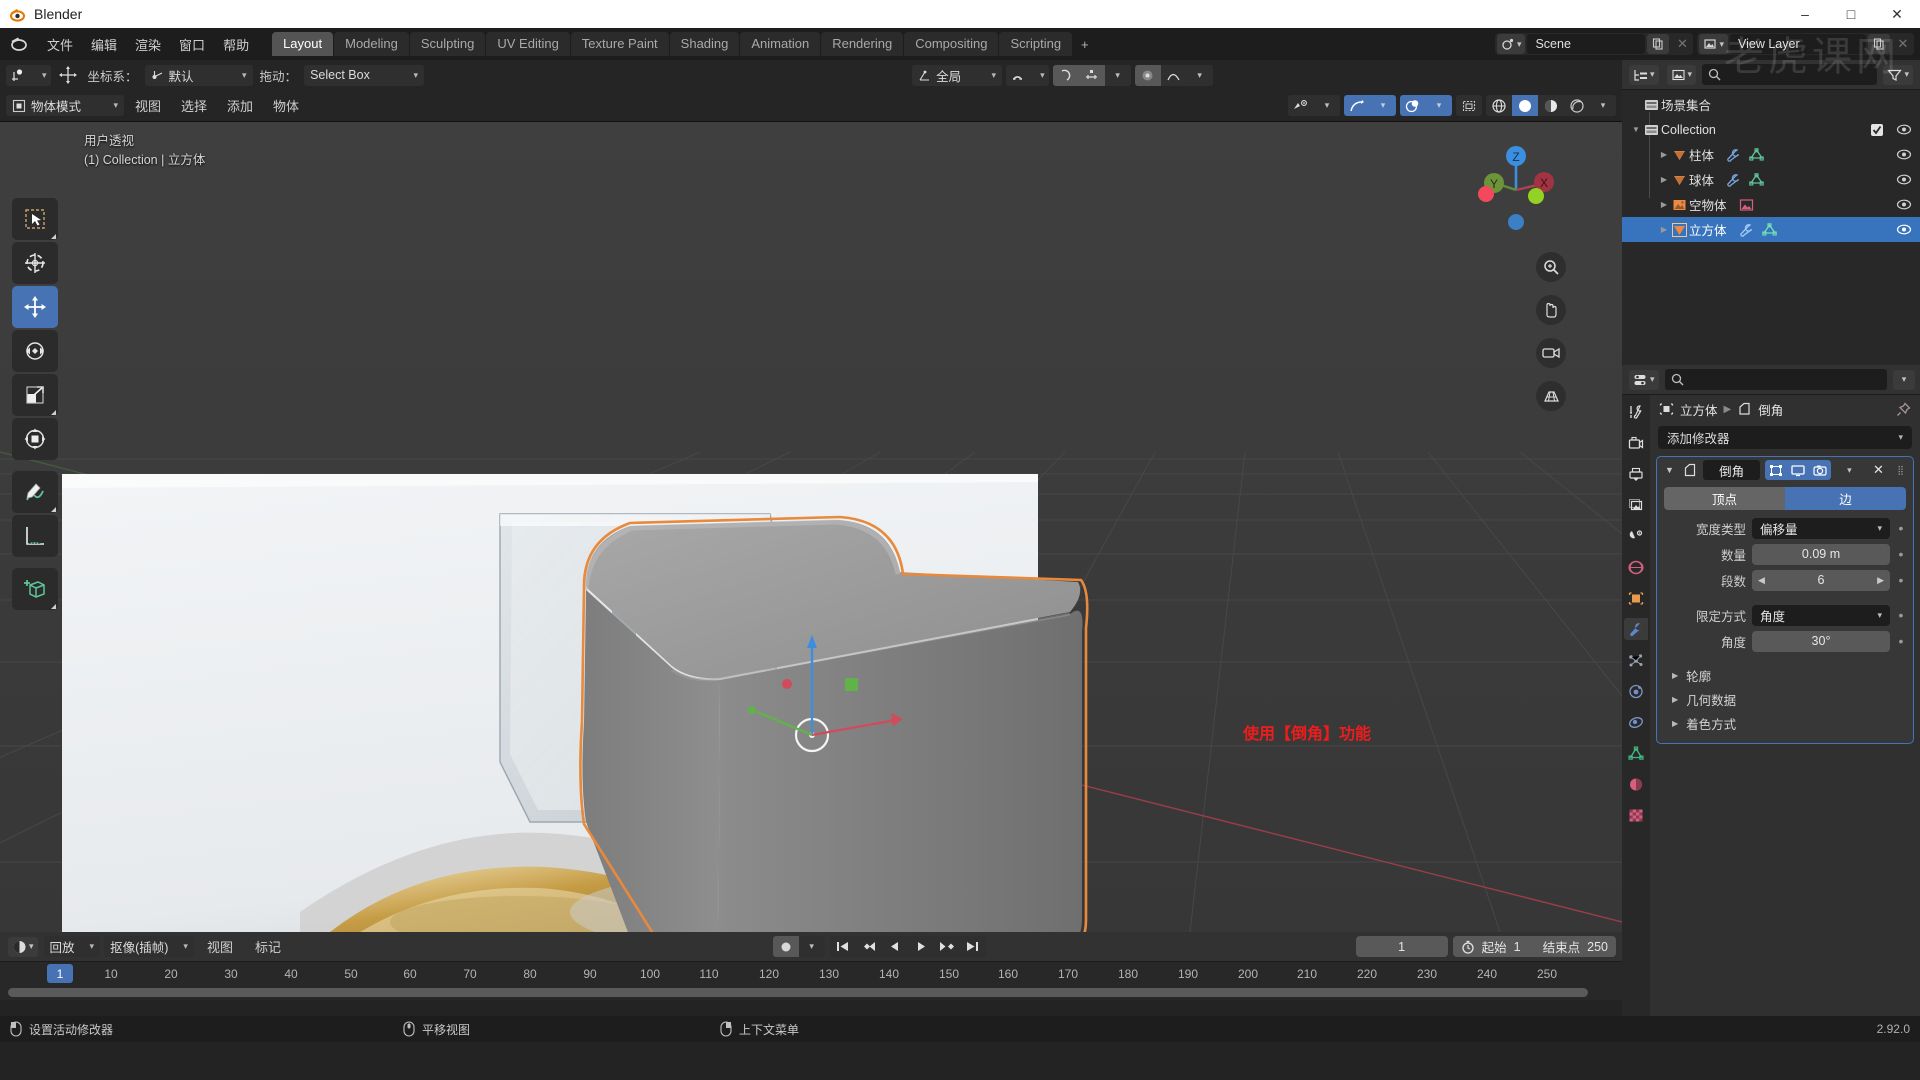 The height and width of the screenshot is (1080, 1920). What do you see at coordinates (1798, 470) in the screenshot?
I see `show-in-viewport-icon` at bounding box center [1798, 470].